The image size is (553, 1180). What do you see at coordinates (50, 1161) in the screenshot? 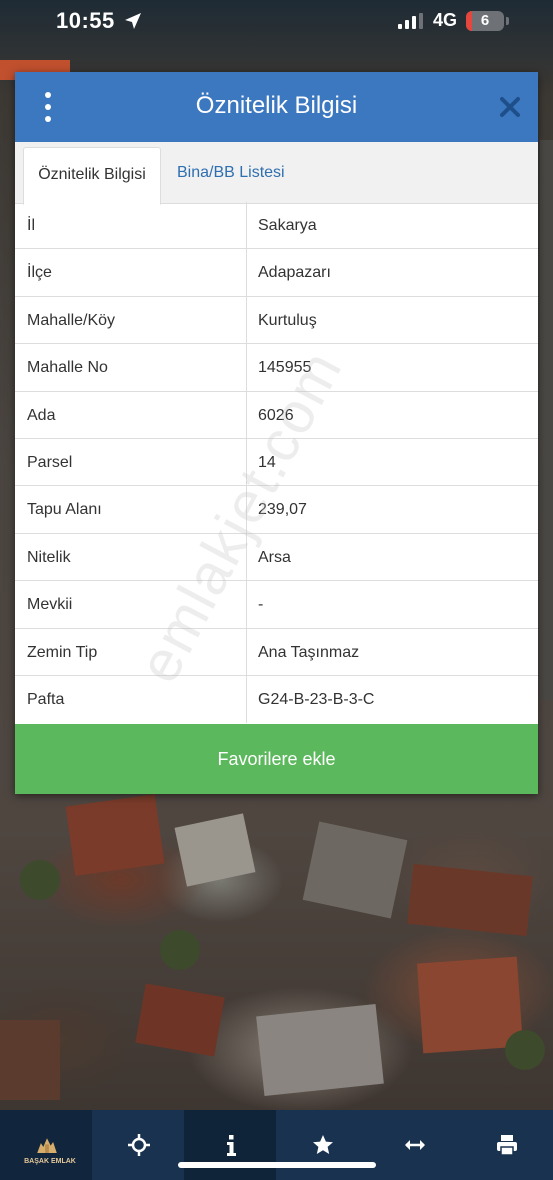
I see `logo-text: BAŞAK EMLAK` at bounding box center [50, 1161].